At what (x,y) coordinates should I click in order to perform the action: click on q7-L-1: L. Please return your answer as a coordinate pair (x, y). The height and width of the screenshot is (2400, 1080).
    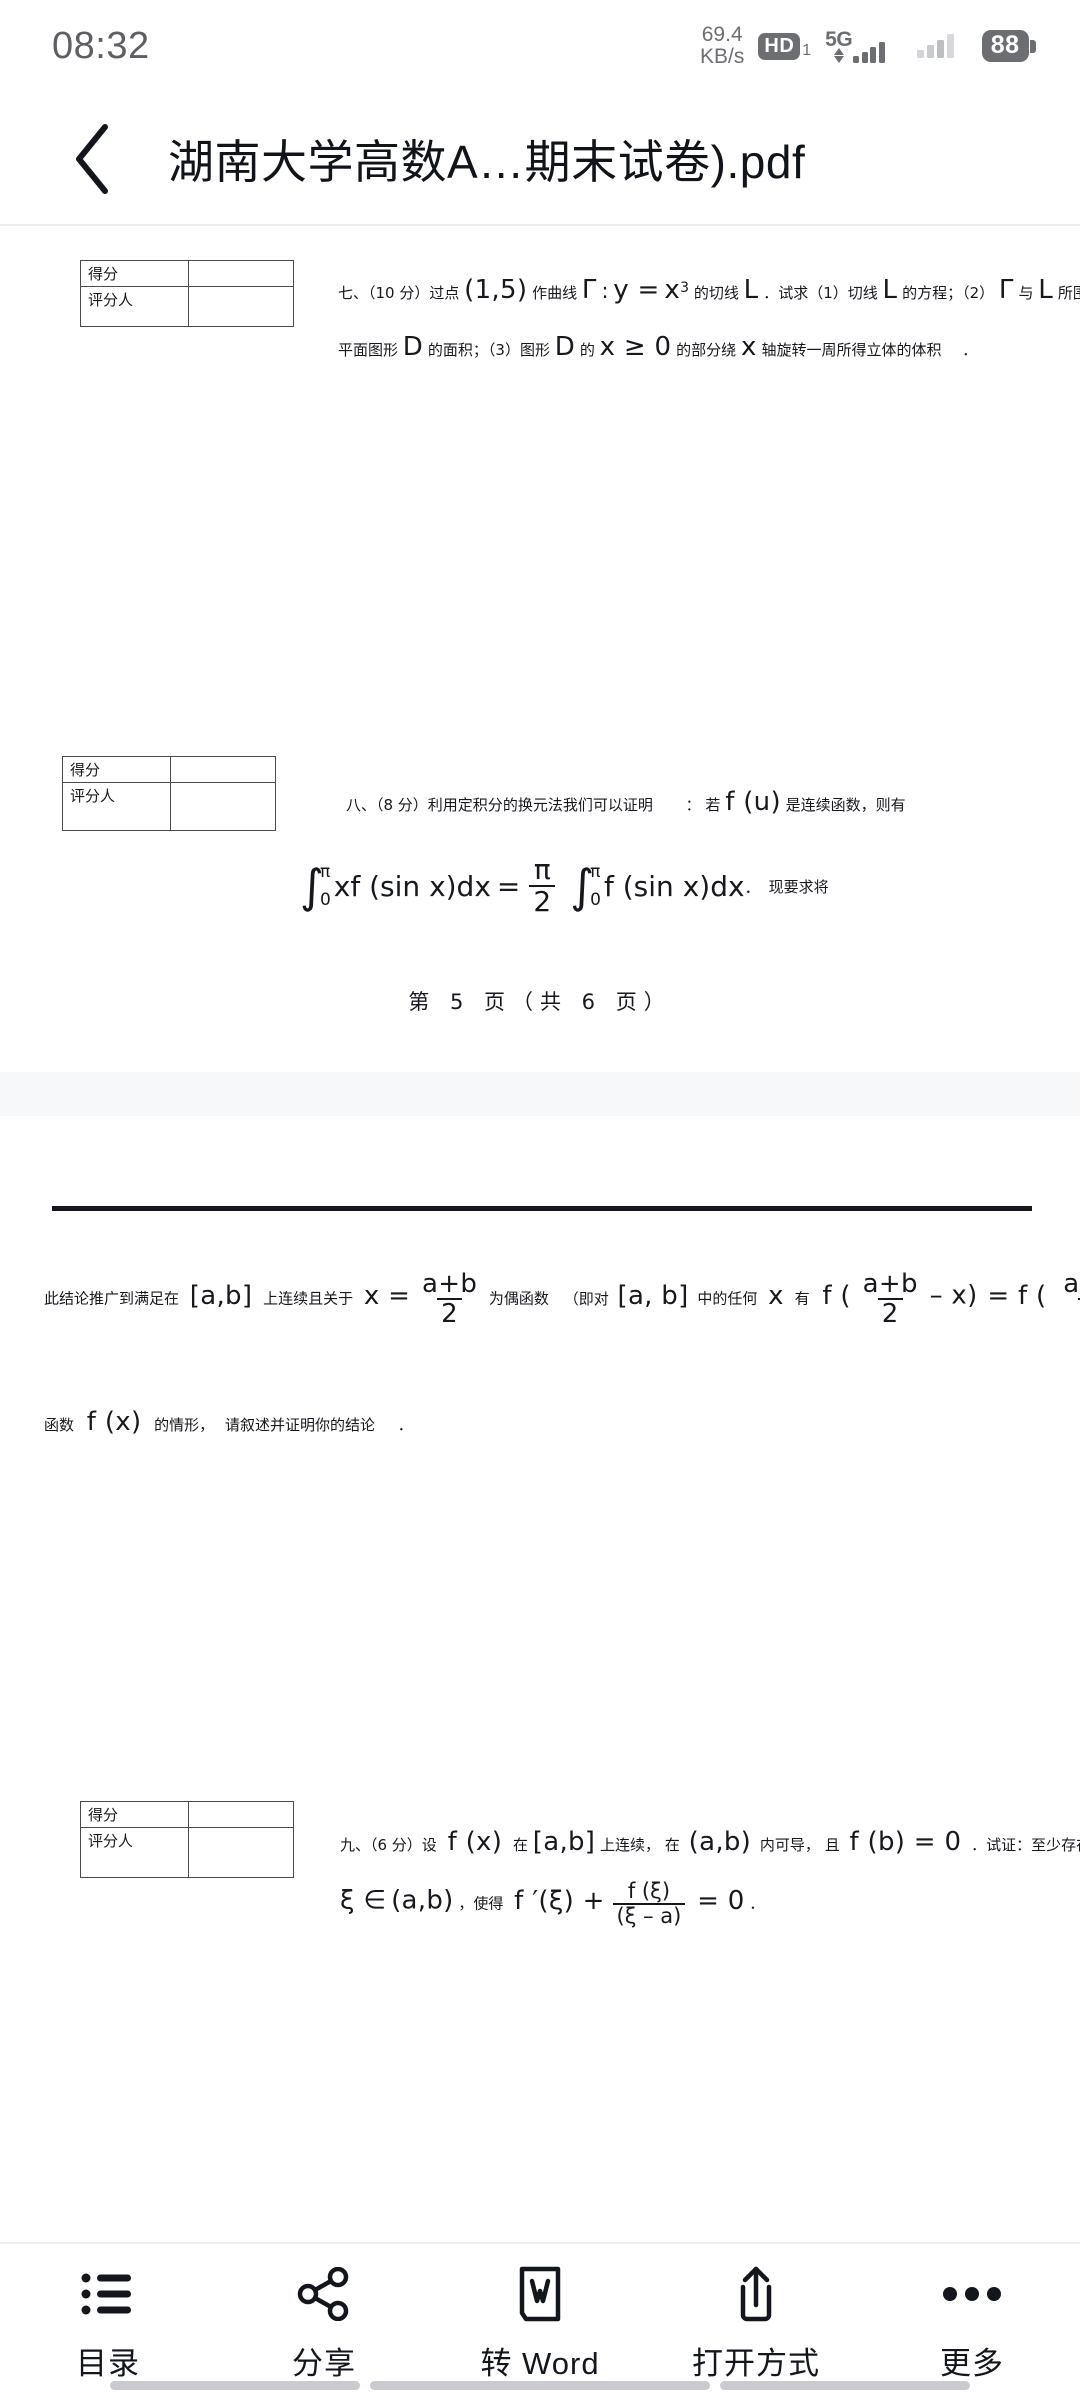
    Looking at the image, I should click on (751, 290).